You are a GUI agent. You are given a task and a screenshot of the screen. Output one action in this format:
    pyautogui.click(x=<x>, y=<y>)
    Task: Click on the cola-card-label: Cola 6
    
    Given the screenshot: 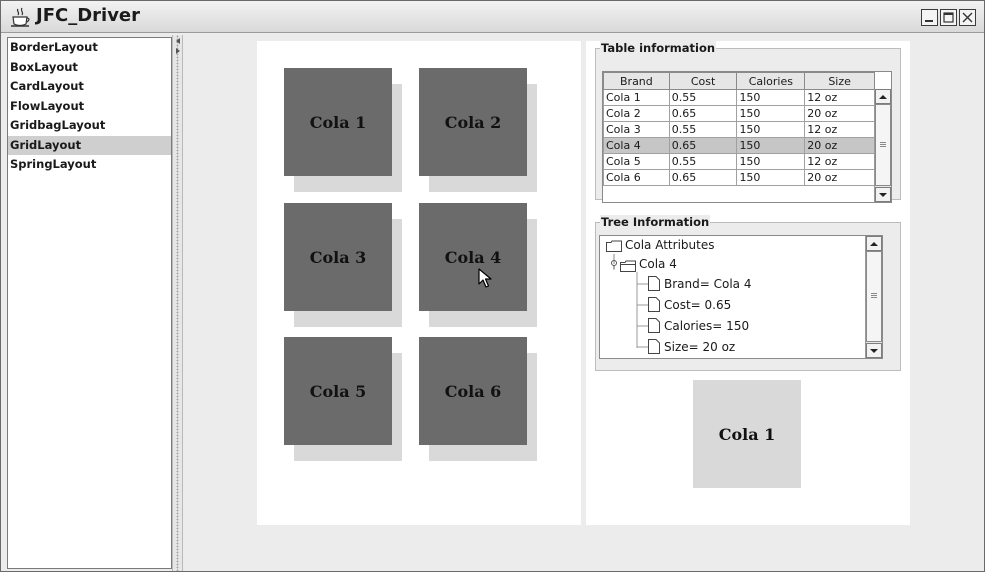 What is the action you would take?
    pyautogui.click(x=473, y=391)
    